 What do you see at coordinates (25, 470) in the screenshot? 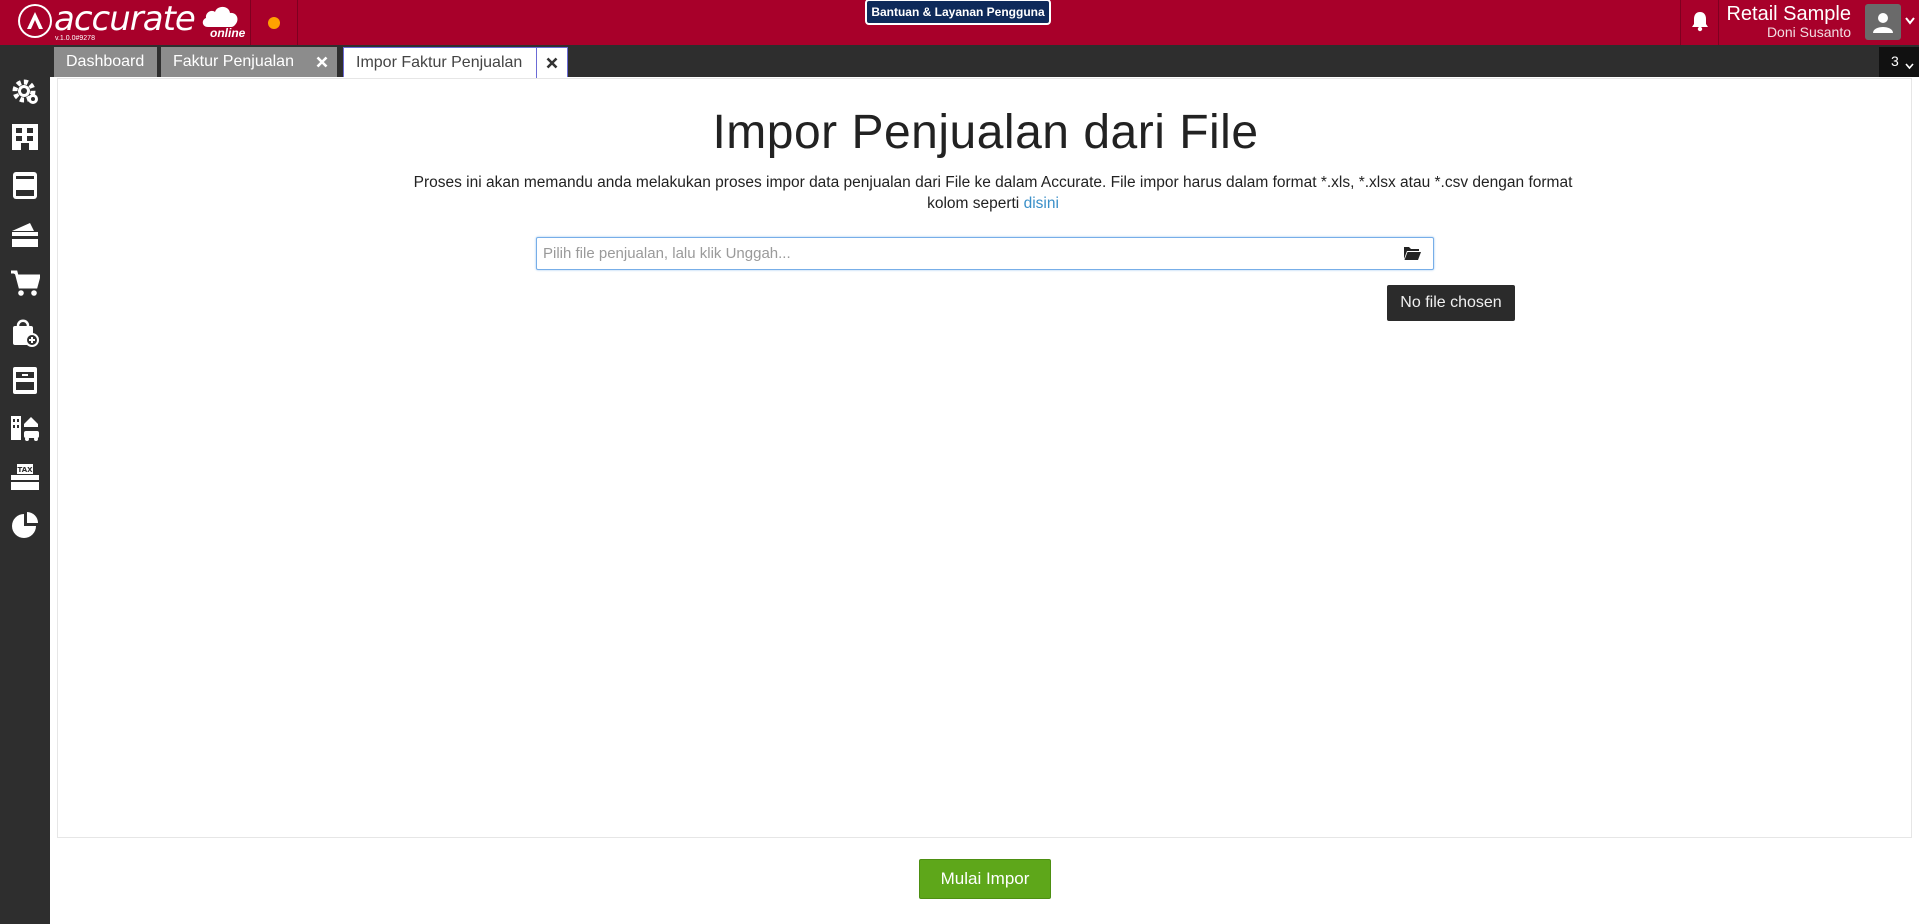
I see `svg-text: TAX` at bounding box center [25, 470].